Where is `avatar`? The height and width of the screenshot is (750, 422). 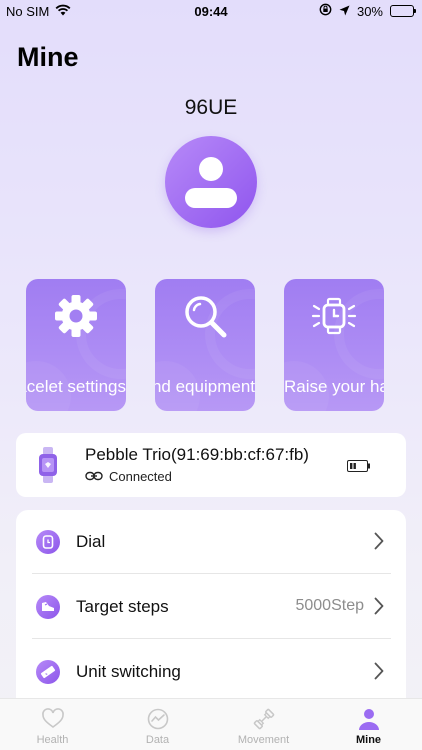 avatar is located at coordinates (211, 182).